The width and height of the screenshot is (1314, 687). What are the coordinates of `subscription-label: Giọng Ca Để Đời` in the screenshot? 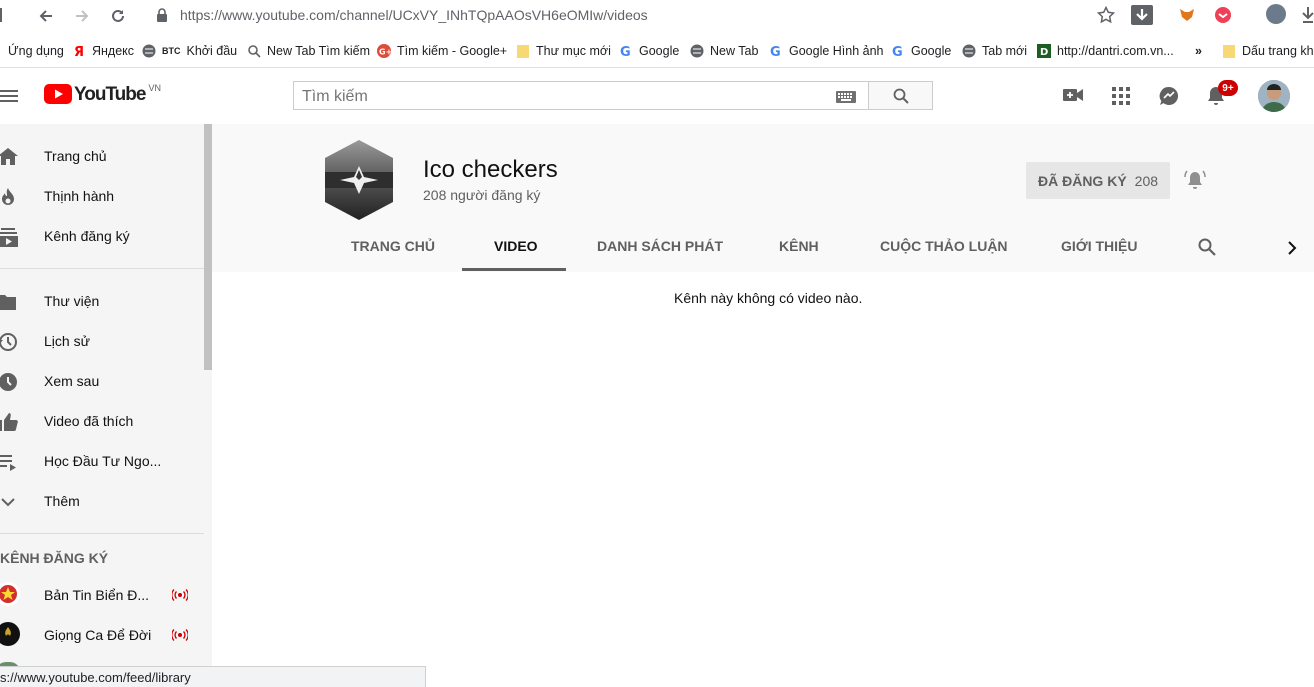 It's located at (98, 635).